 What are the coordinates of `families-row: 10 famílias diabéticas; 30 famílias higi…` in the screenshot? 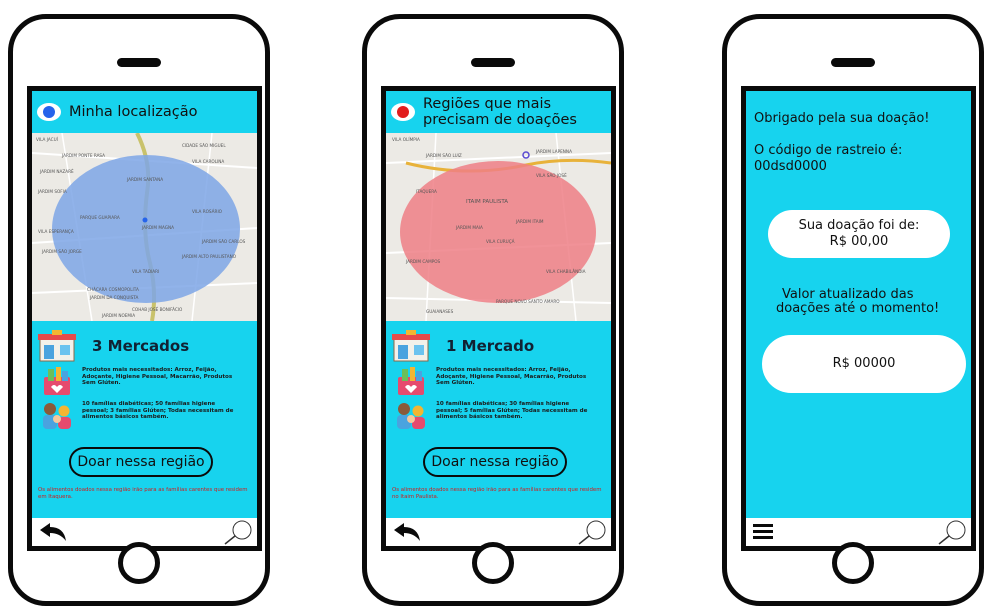 It's located at (491, 416).